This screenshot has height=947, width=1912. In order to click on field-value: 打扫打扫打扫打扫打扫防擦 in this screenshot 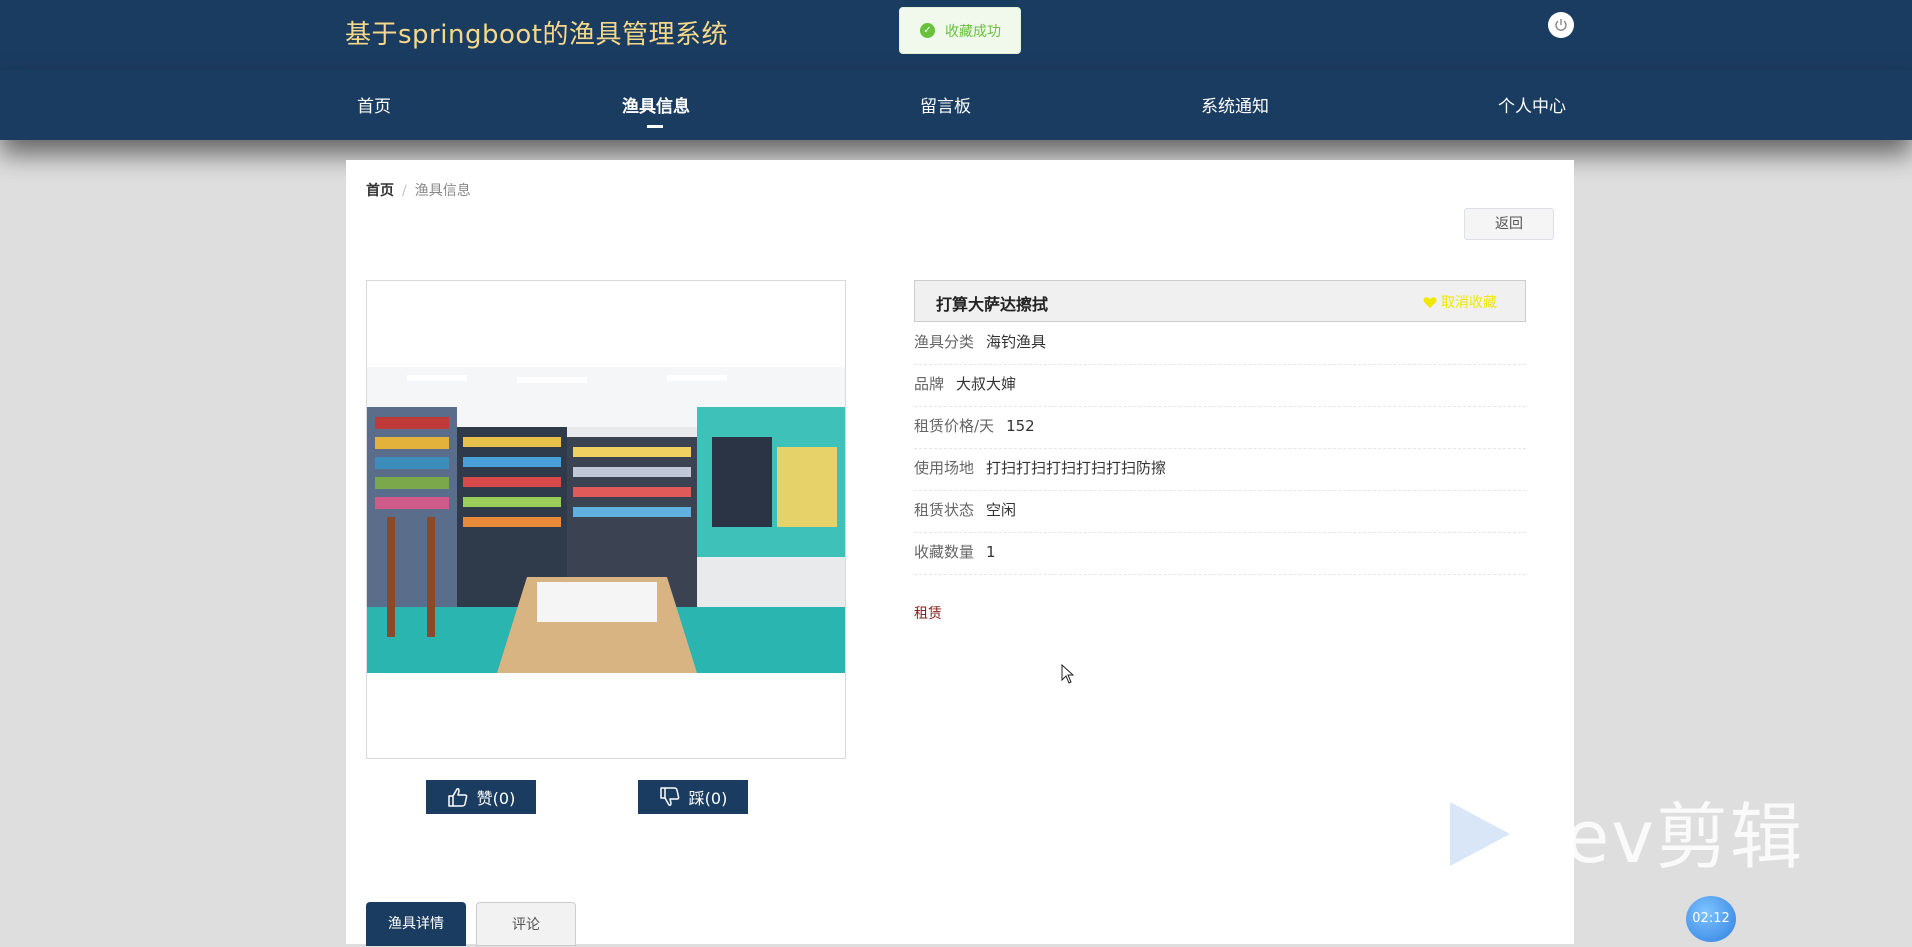, I will do `click(1076, 468)`.